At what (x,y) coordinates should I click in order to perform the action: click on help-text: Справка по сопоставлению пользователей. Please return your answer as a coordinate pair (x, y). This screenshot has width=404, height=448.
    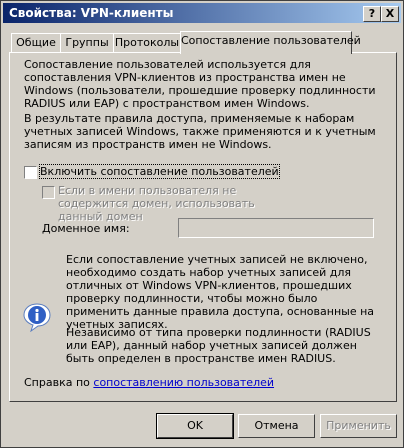
    Looking at the image, I should click on (149, 382).